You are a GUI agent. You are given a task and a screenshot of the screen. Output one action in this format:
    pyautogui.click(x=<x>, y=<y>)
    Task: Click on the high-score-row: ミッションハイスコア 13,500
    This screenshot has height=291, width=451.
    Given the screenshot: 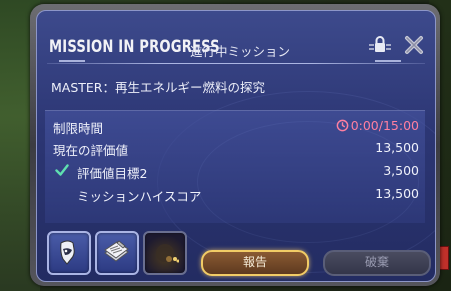 What is the action you would take?
    pyautogui.click(x=235, y=193)
    